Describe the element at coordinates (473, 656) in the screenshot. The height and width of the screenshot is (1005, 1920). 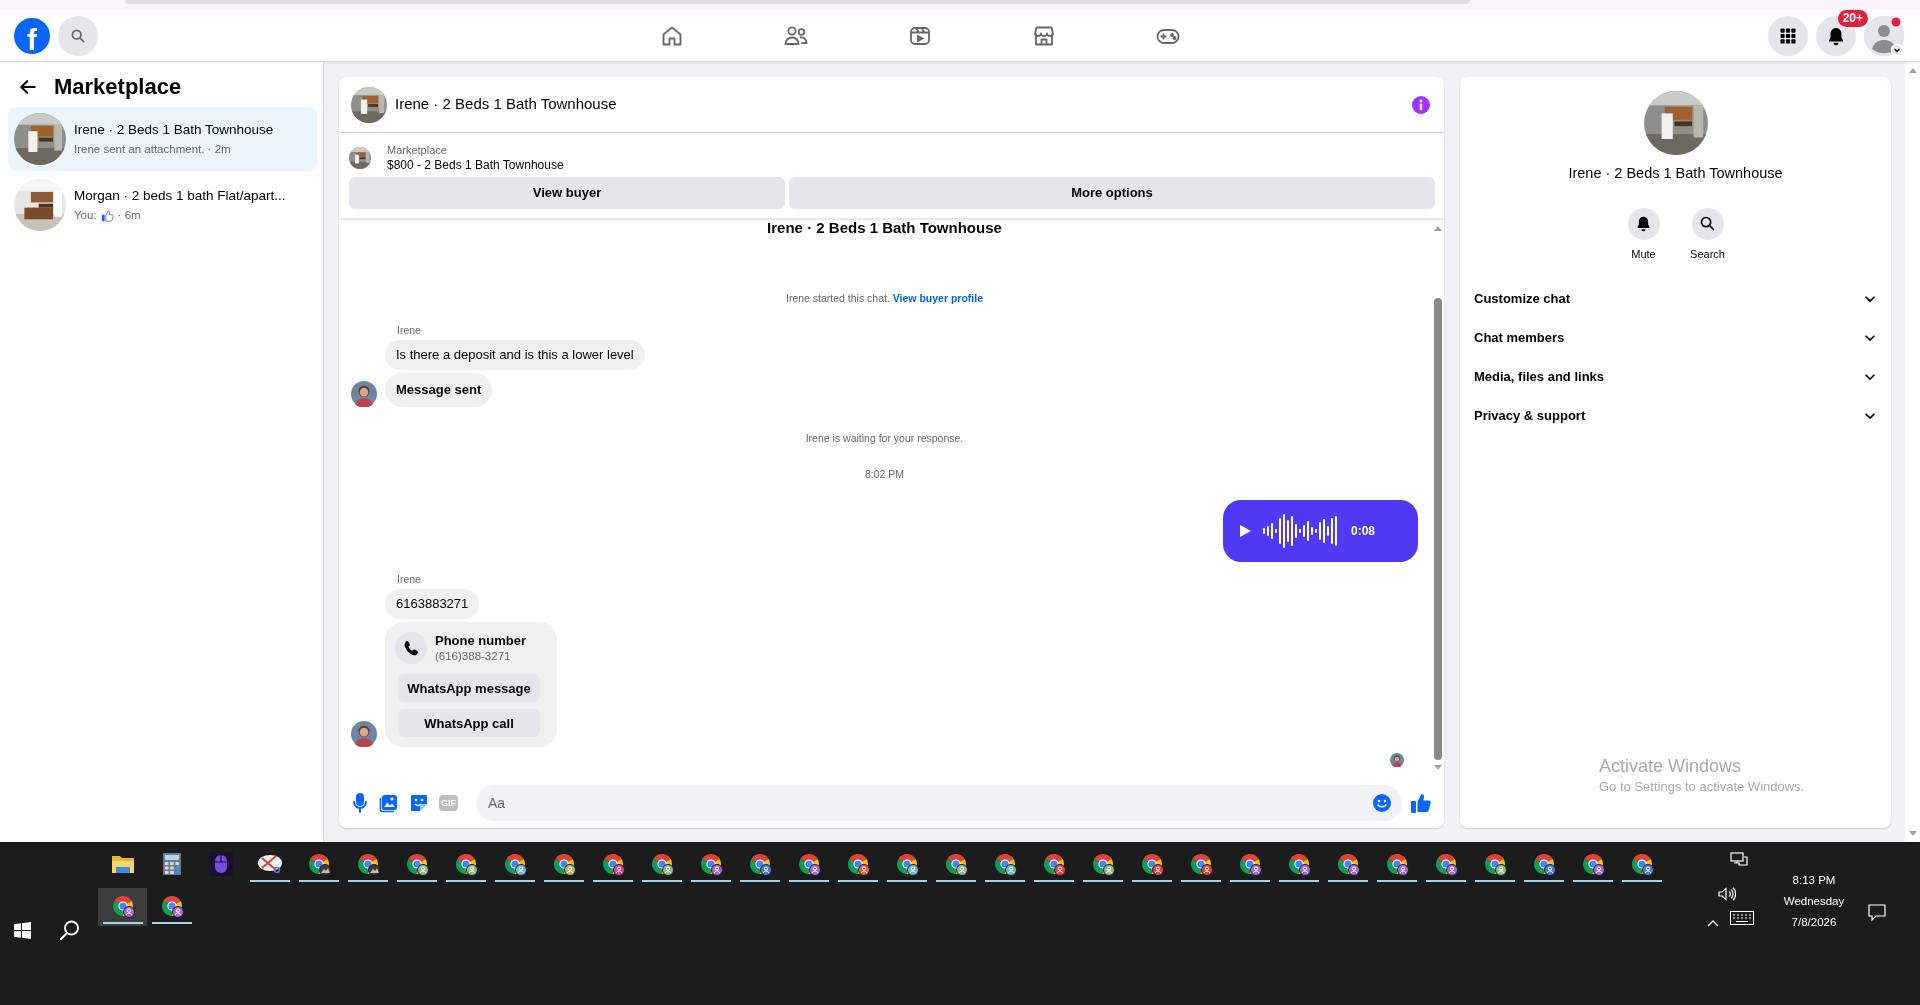
I see `phone-number: (616)388-3271` at that location.